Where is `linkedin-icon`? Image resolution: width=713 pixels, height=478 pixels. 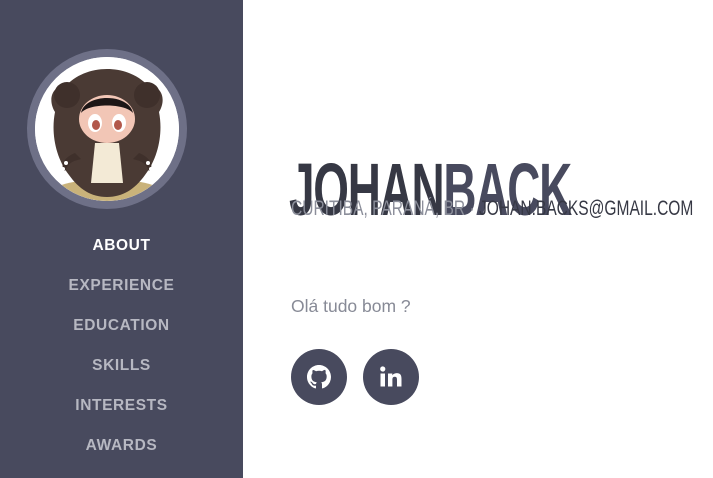 linkedin-icon is located at coordinates (391, 376).